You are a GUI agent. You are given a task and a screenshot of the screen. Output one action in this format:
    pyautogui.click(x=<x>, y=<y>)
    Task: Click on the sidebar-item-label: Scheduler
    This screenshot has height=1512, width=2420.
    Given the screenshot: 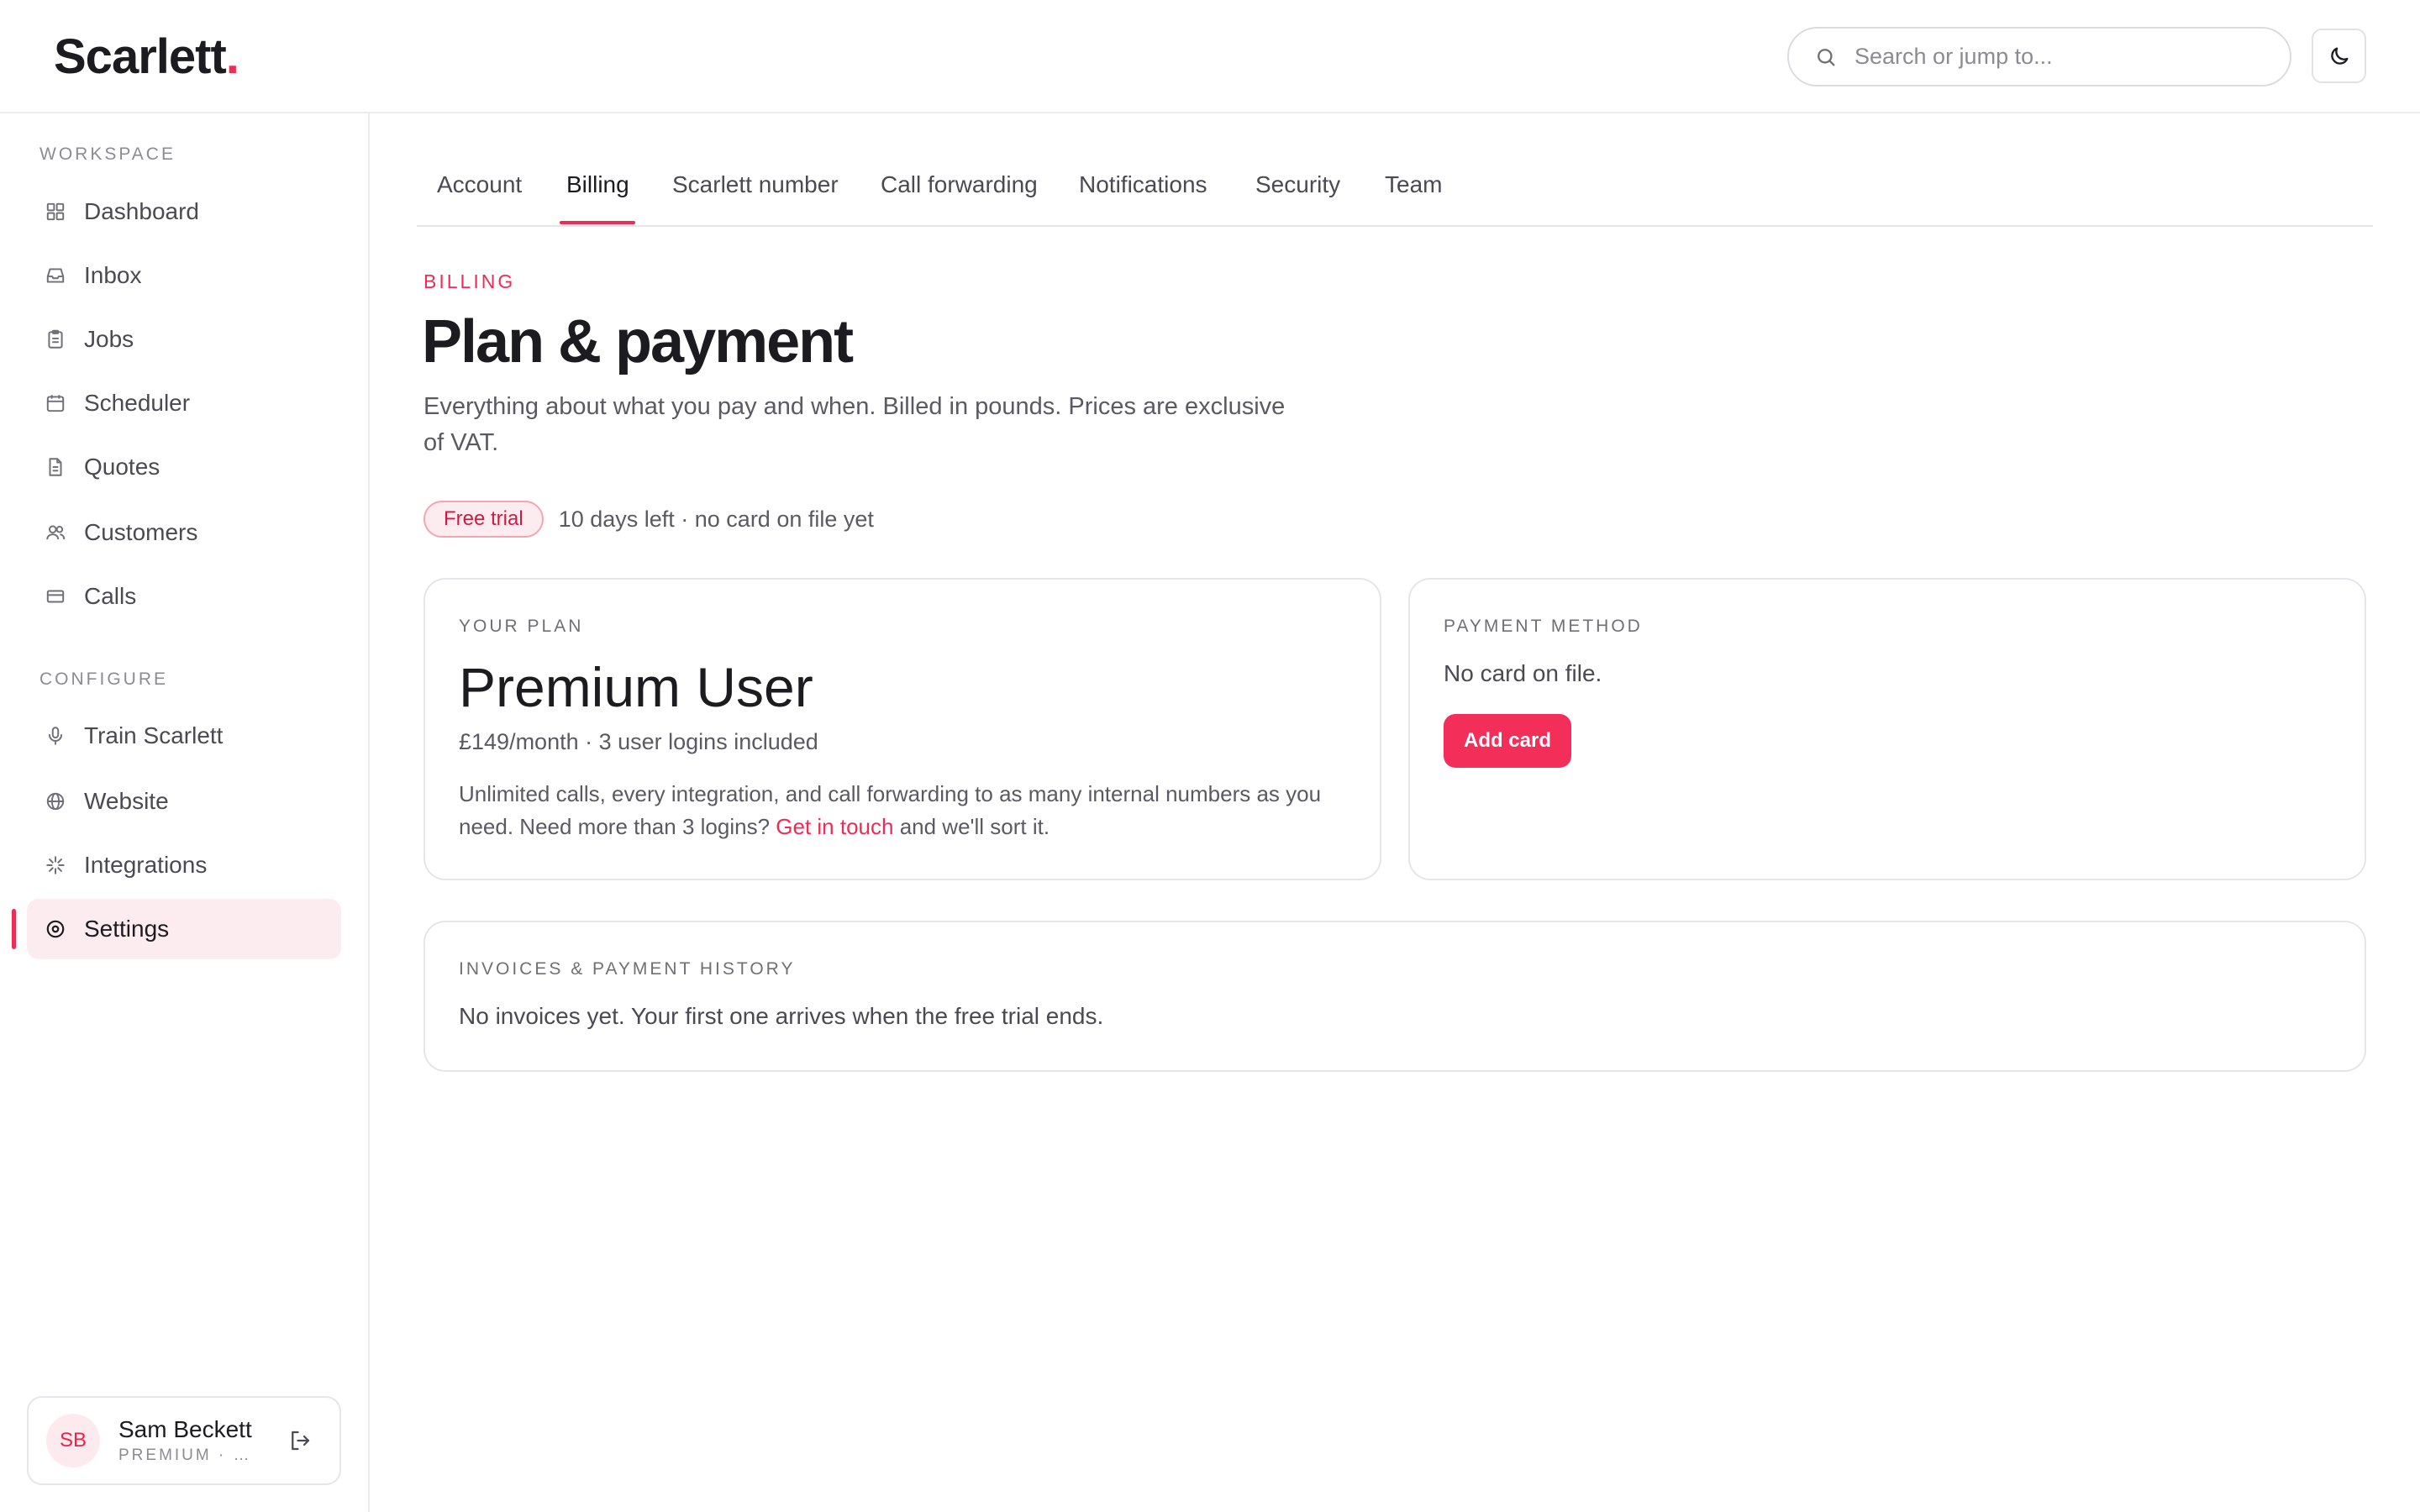 What is the action you would take?
    pyautogui.click(x=138, y=403)
    